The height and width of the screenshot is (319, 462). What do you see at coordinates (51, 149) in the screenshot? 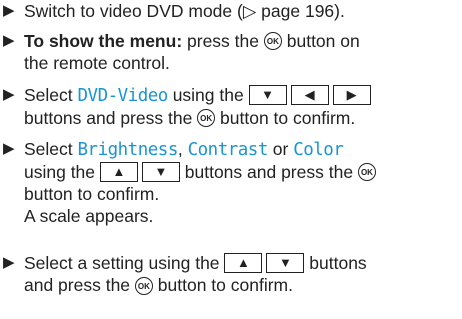
I see `step-4-text-a: Select` at bounding box center [51, 149].